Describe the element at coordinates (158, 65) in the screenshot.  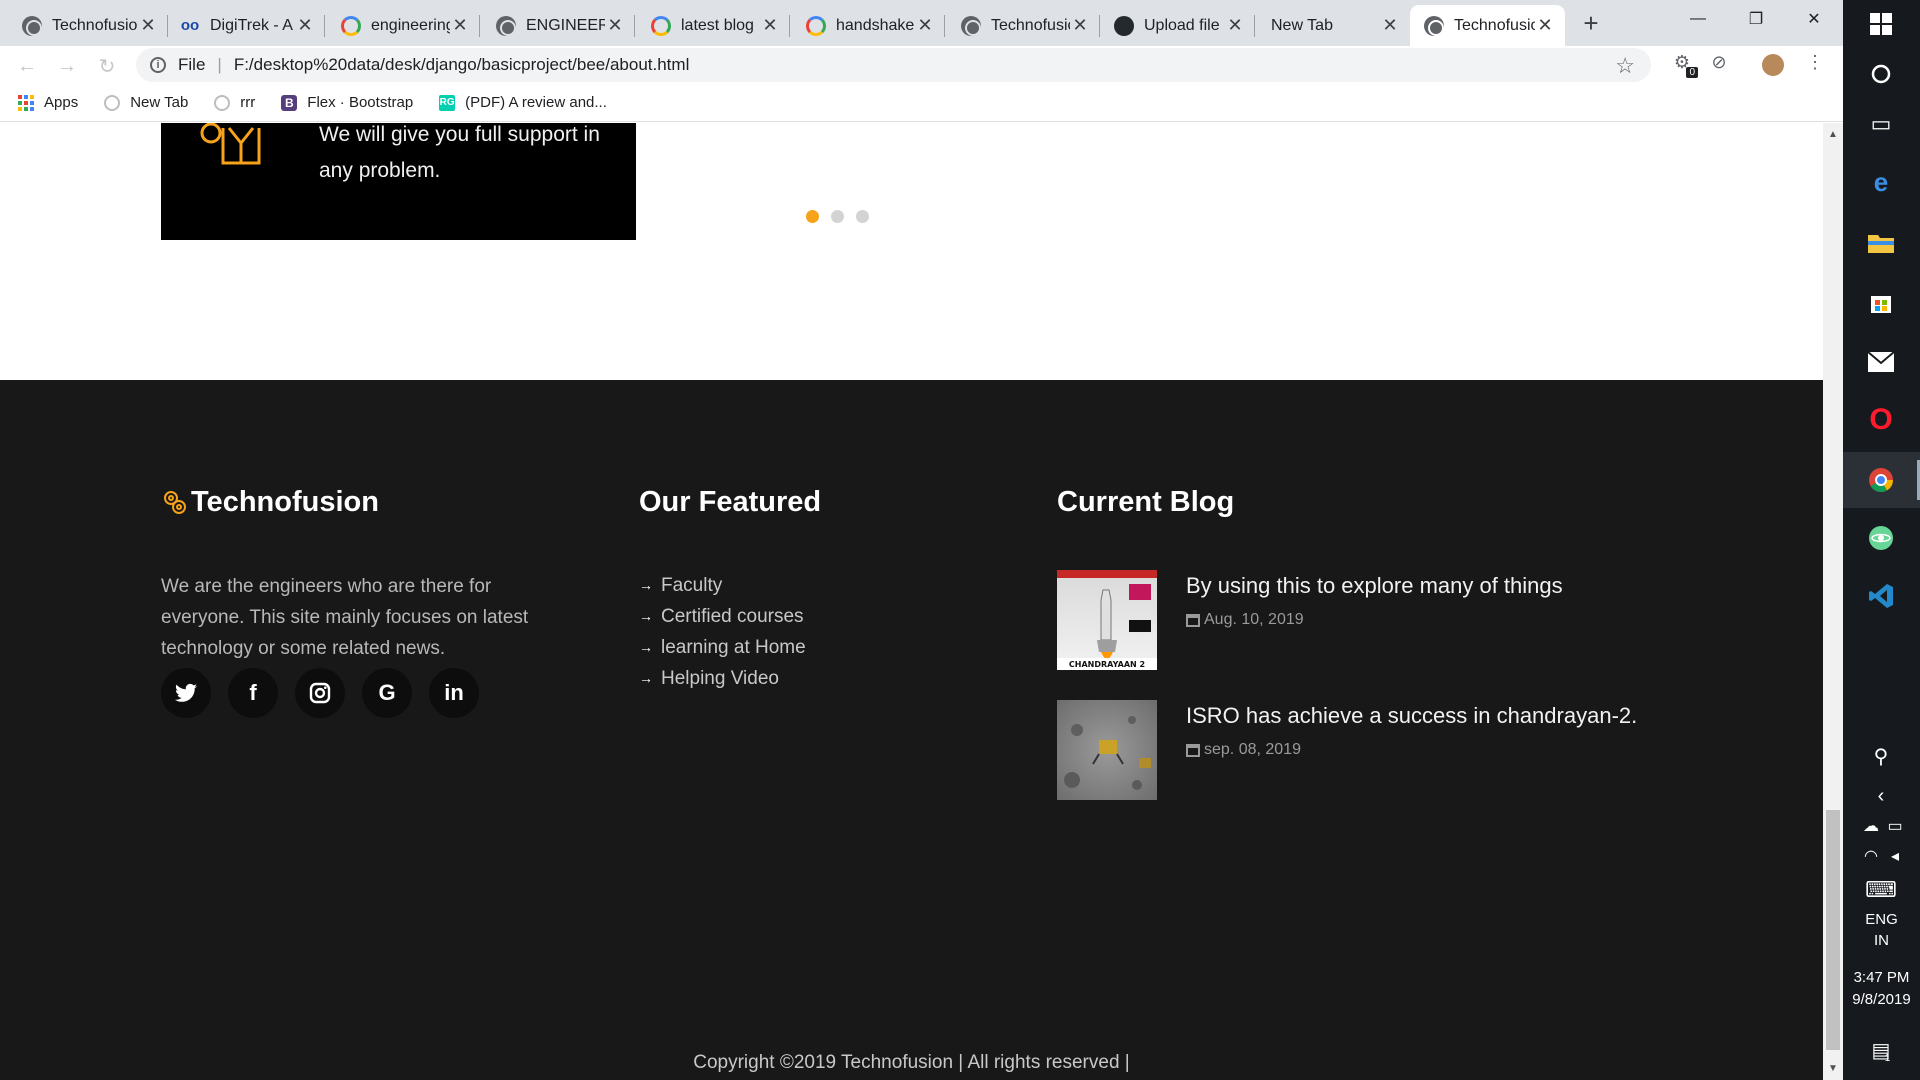
I see `info-icon: i` at that location.